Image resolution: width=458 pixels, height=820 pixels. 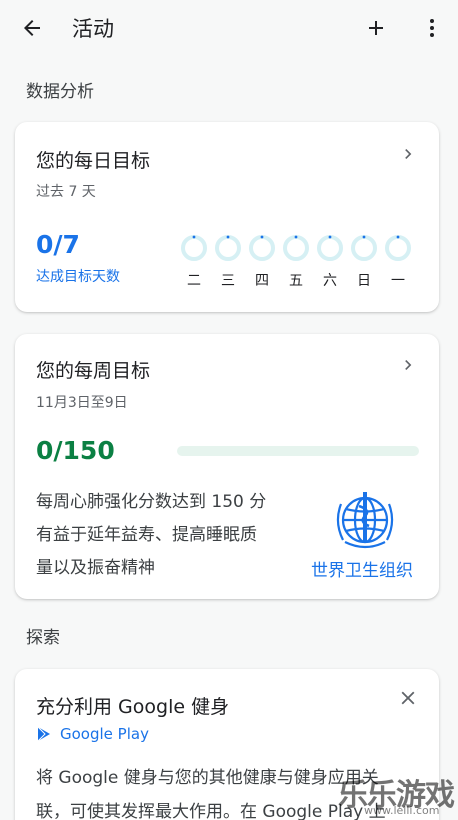 What do you see at coordinates (93, 29) in the screenshot?
I see `page-title: 活动` at bounding box center [93, 29].